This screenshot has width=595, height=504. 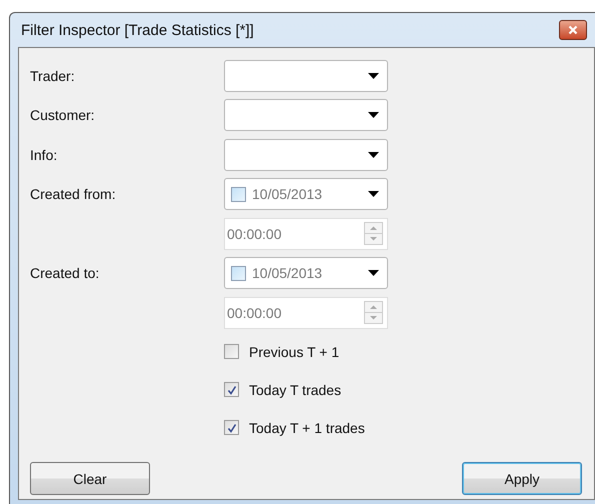 What do you see at coordinates (522, 478) in the screenshot?
I see `apply-button: Apply` at bounding box center [522, 478].